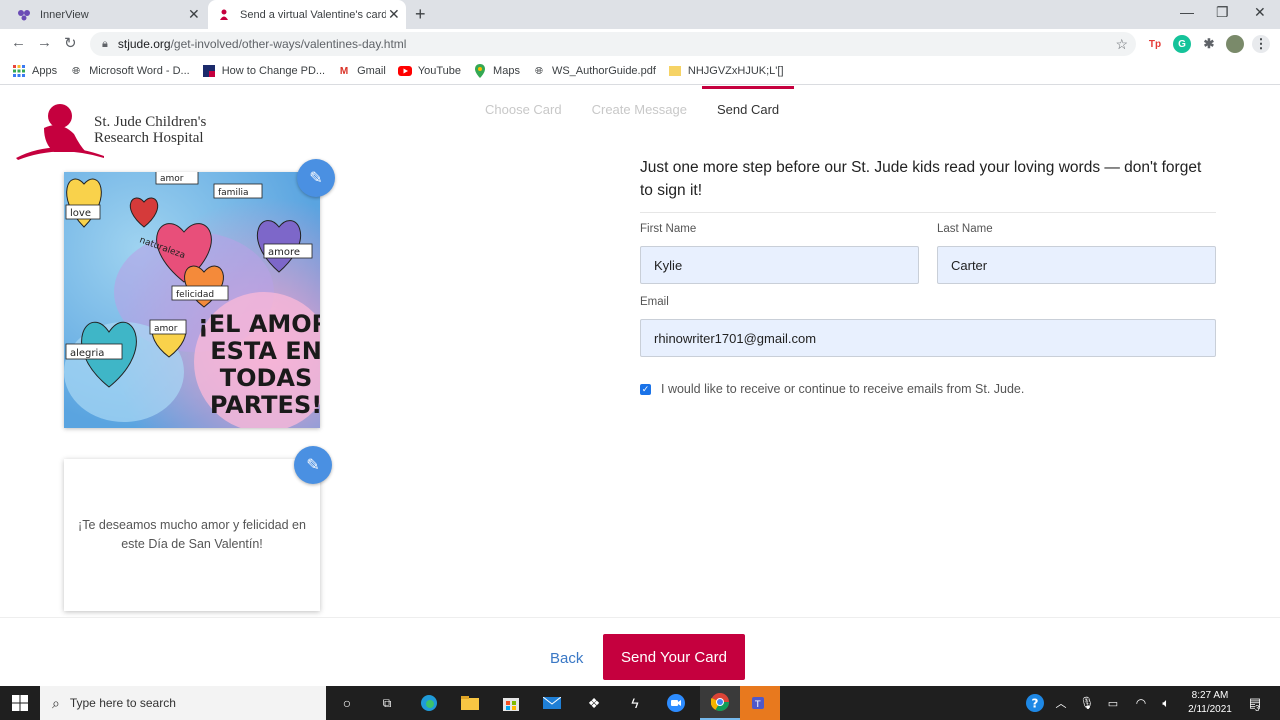 The image size is (1280, 720). I want to click on word-familia: familia, so click(233, 193).